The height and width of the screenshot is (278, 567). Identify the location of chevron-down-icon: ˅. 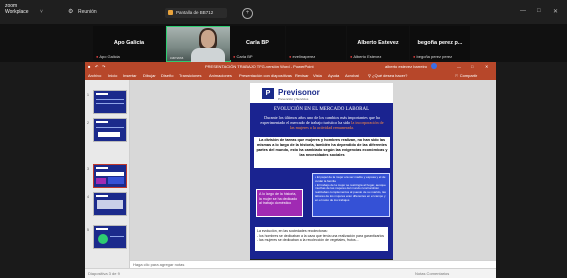
(41, 12).